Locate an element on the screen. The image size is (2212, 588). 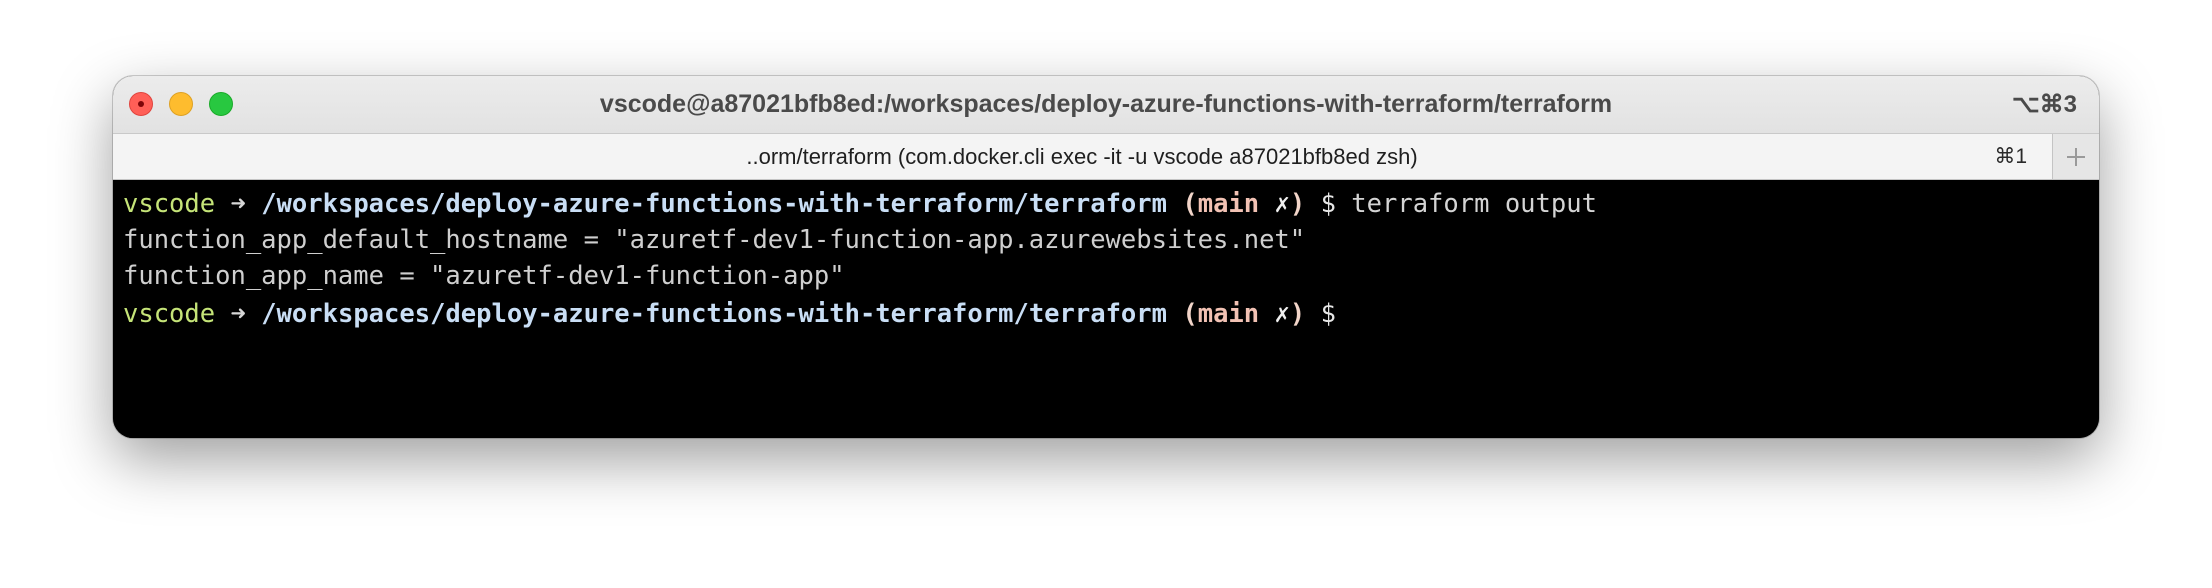
prompt-command: terraform output is located at coordinates (1474, 204).